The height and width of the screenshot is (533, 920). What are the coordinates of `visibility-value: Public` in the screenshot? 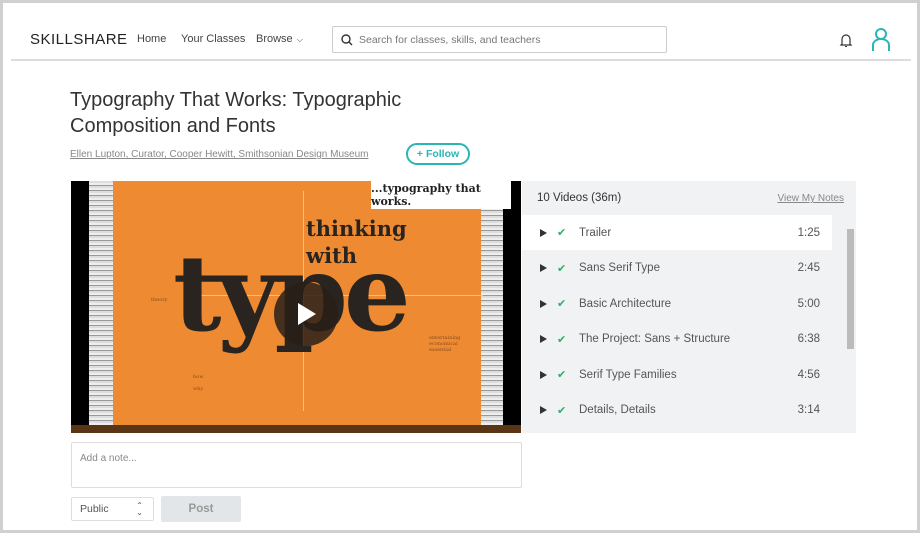 It's located at (94, 509).